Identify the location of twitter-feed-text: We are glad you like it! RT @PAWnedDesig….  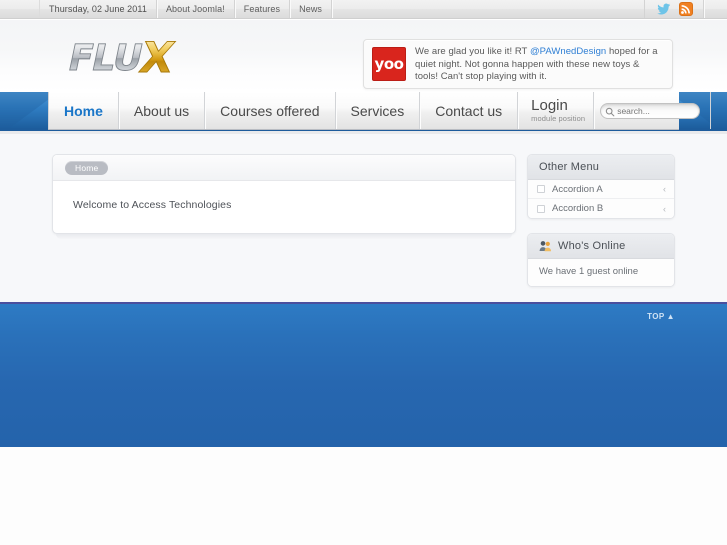
(539, 65).